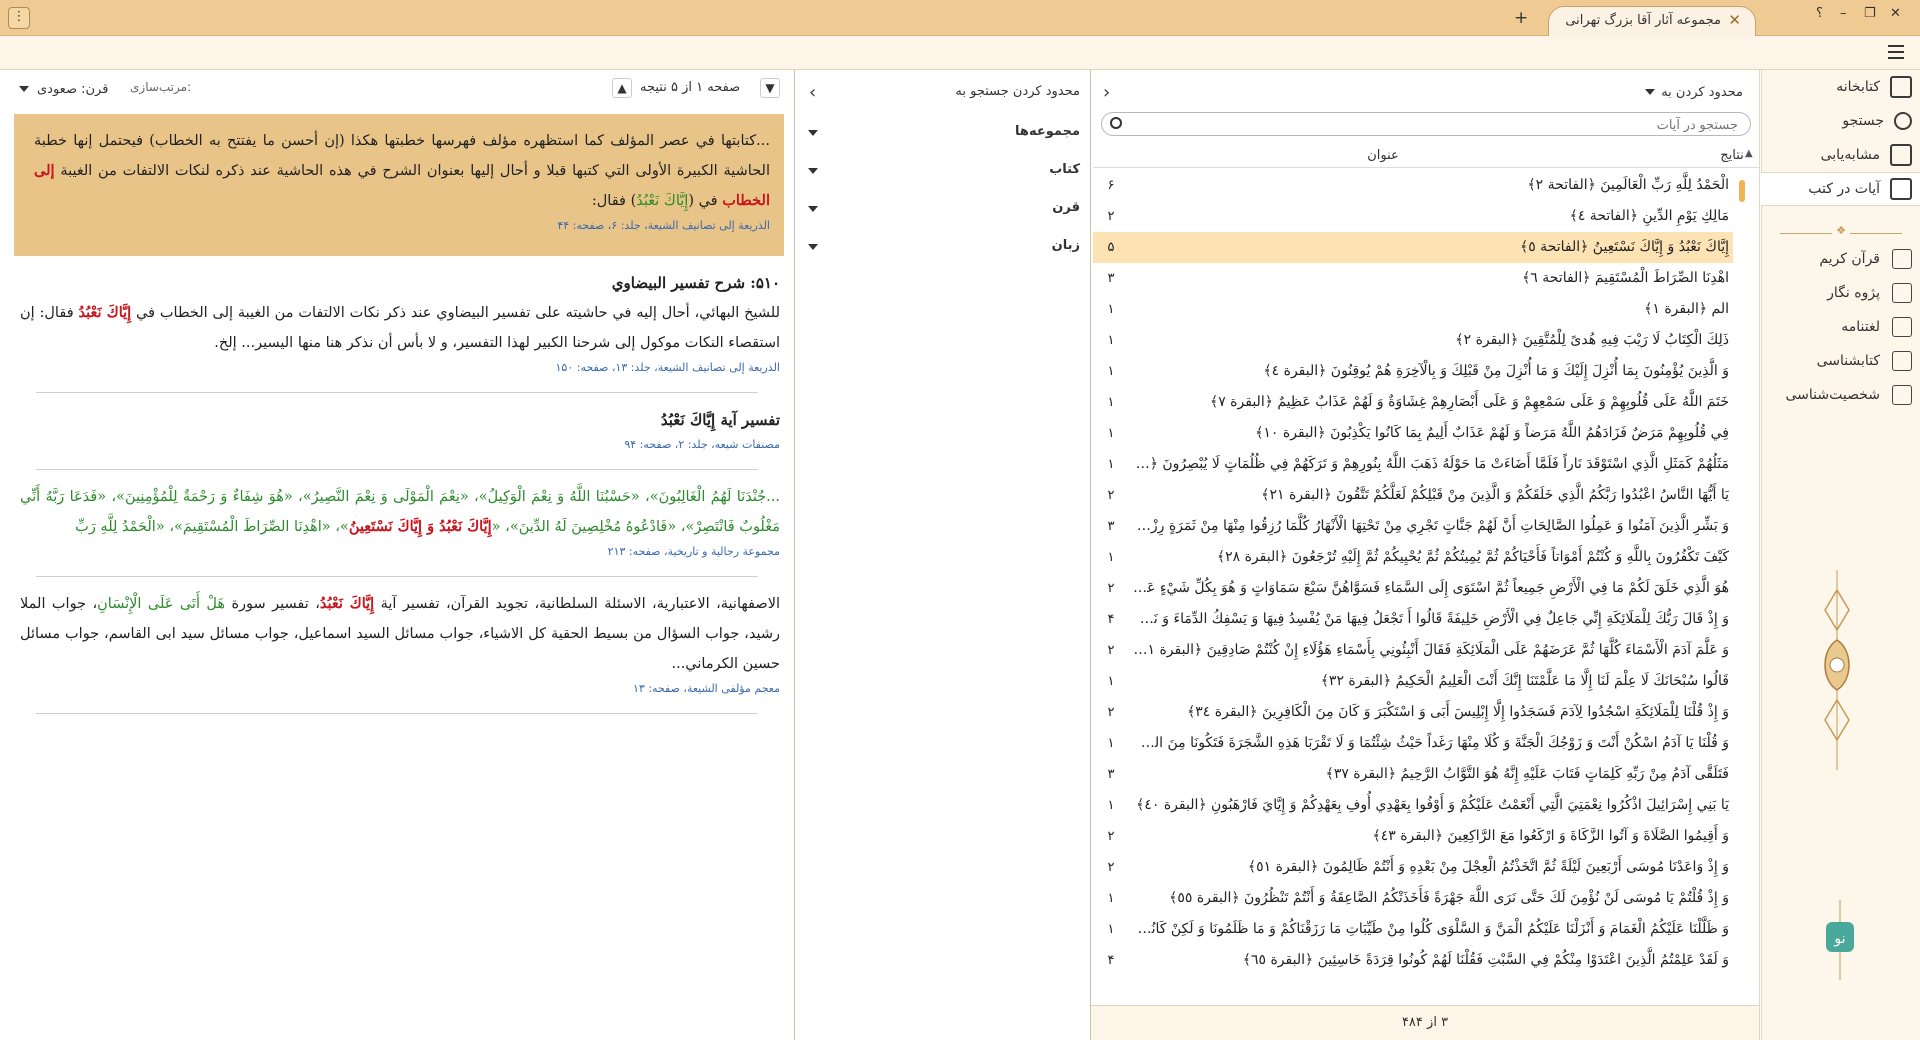 The width and height of the screenshot is (1920, 1040). Describe the element at coordinates (1106, 92) in the screenshot. I see `collapse-left-icon: ‹` at that location.